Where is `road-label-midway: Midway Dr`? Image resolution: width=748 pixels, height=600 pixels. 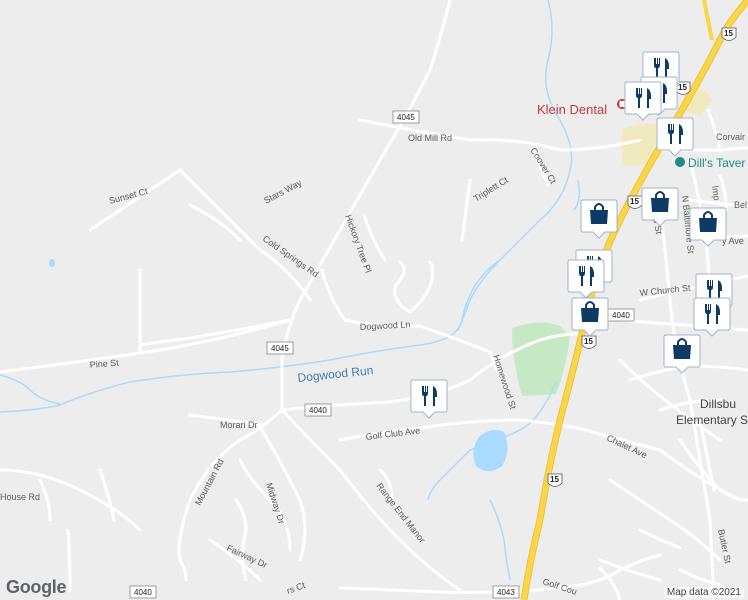 road-label-midway: Midway Dr is located at coordinates (275, 504).